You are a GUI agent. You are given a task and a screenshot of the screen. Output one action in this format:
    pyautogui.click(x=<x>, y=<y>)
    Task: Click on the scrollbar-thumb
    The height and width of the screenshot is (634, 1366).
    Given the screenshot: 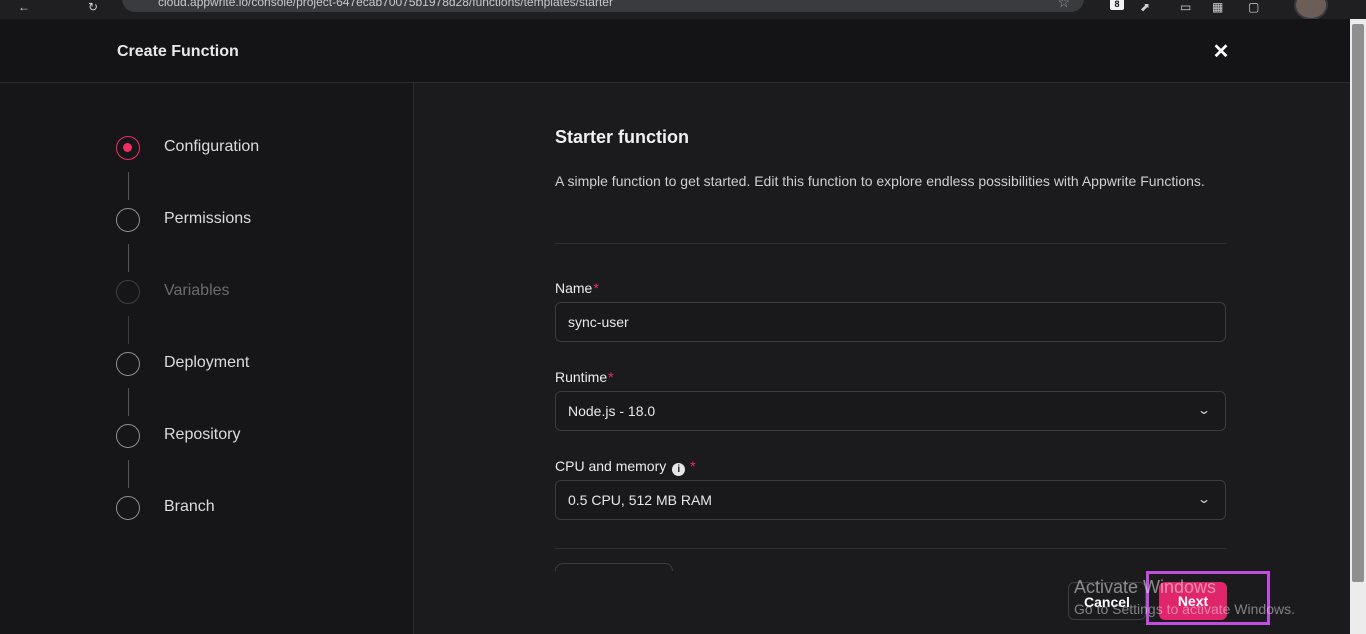 What is the action you would take?
    pyautogui.click(x=1358, y=303)
    